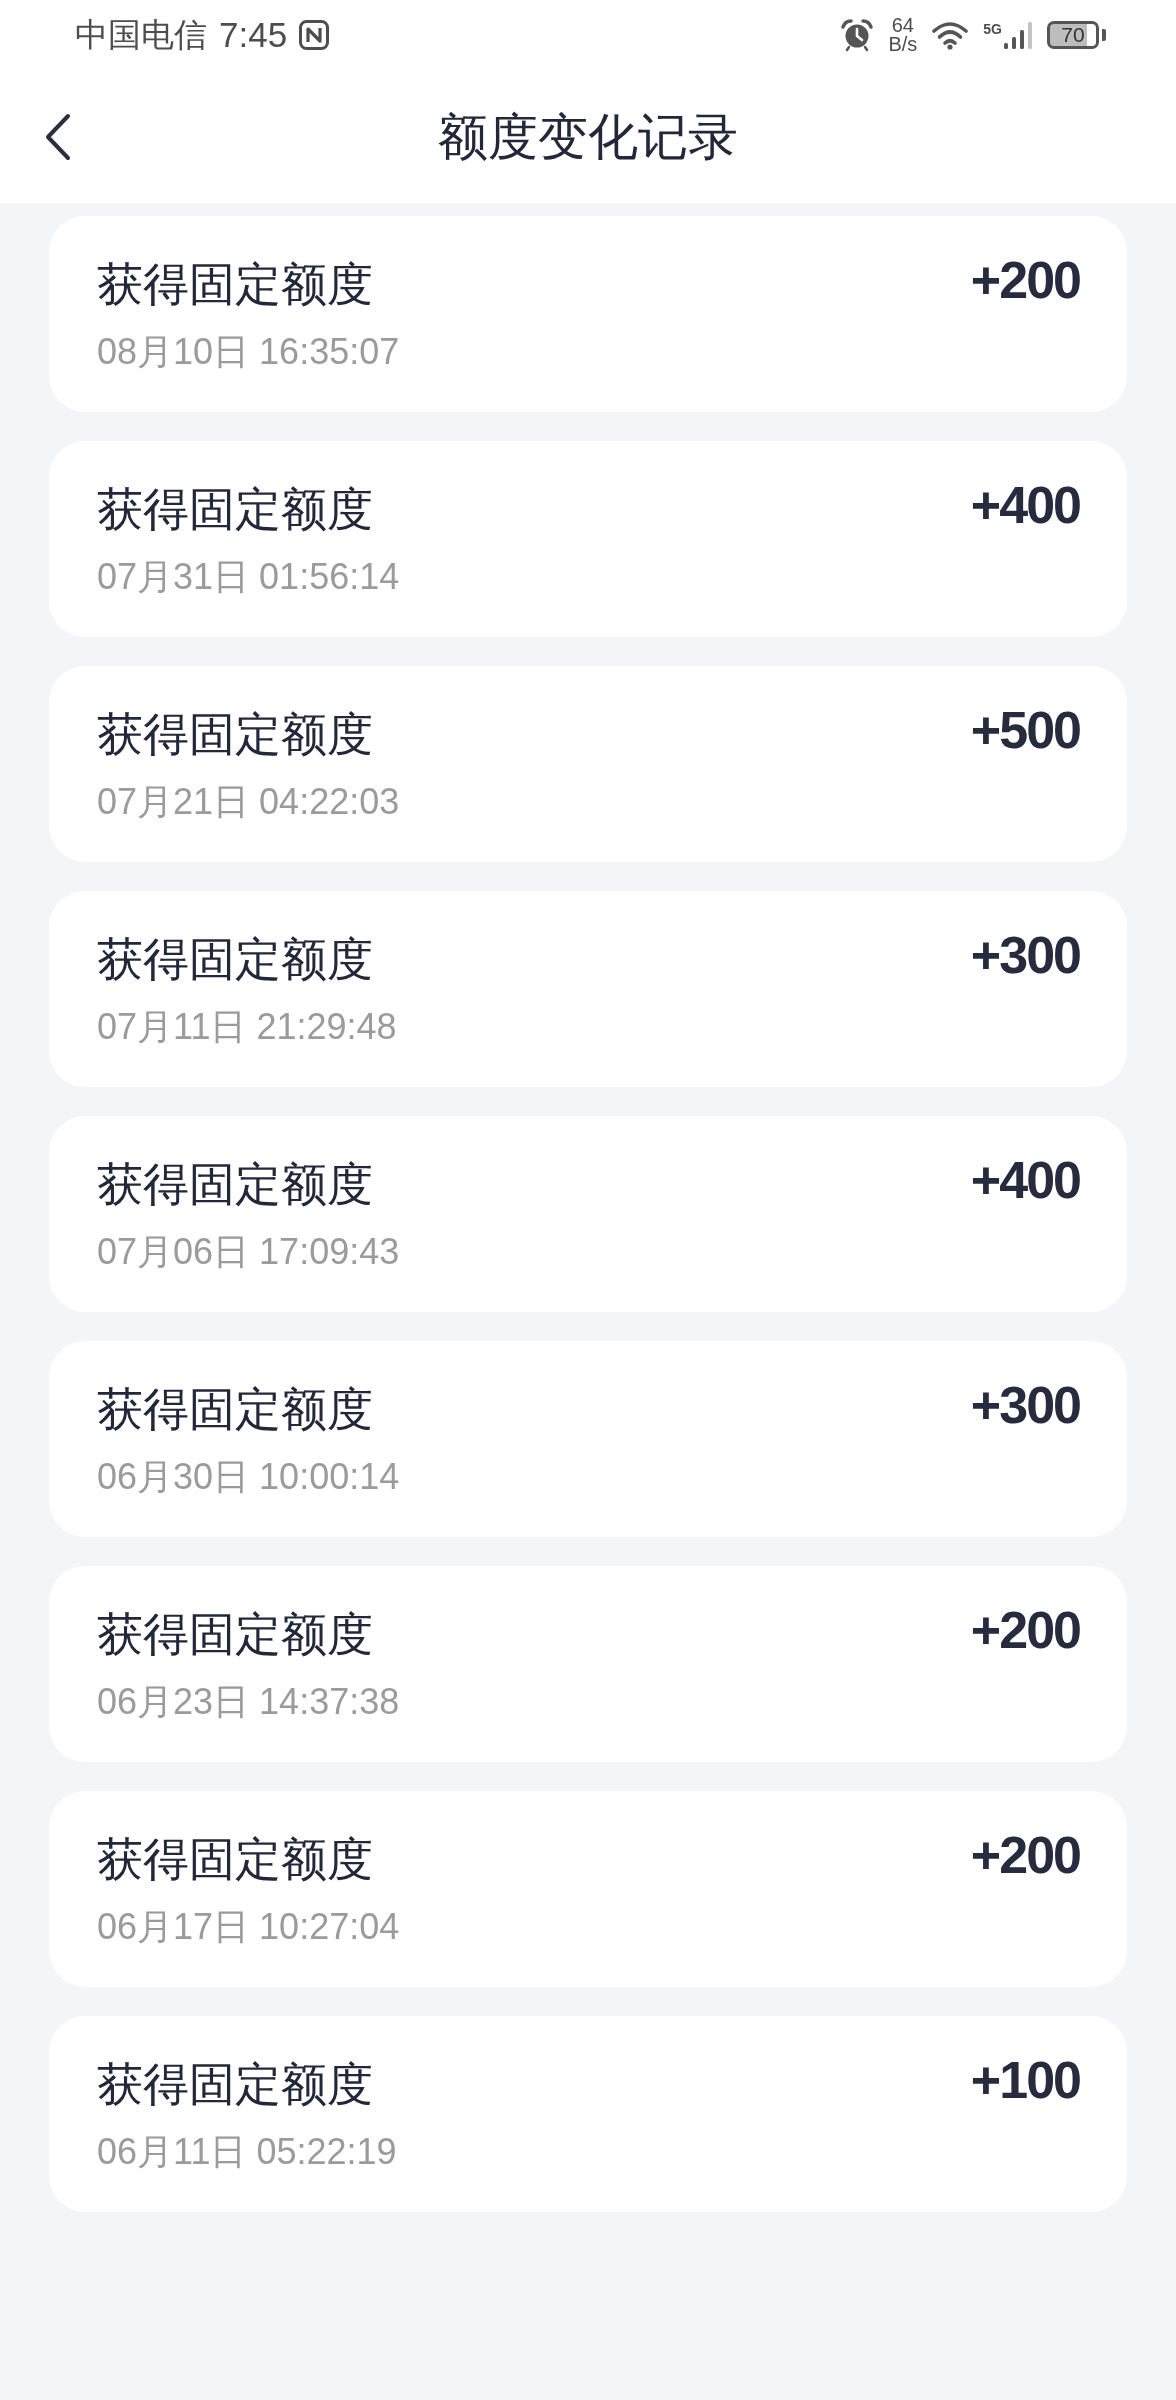  Describe the element at coordinates (1025, 2080) in the screenshot. I see `record-amount: +100` at that location.